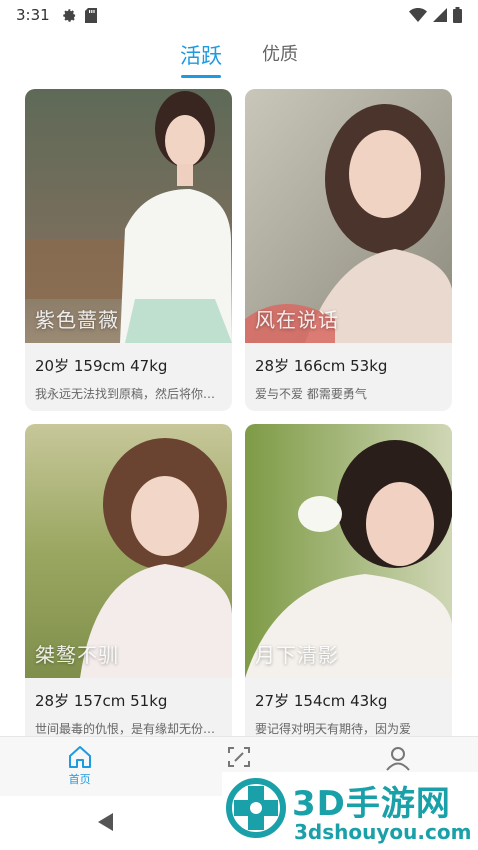 The image size is (478, 850). Describe the element at coordinates (256, 808) in the screenshot. I see `watermark-logo-icon` at that location.